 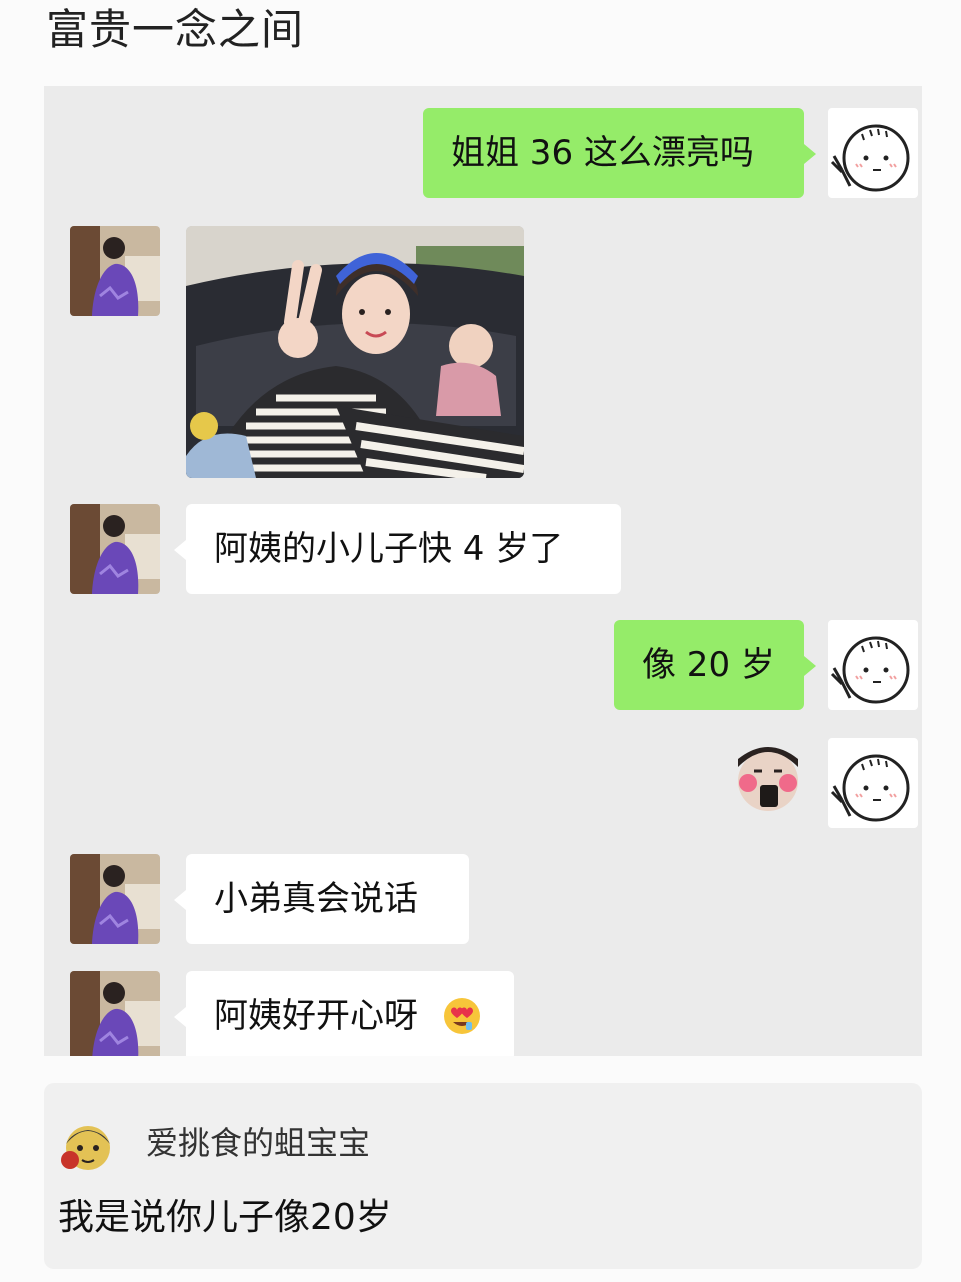 What do you see at coordinates (397, 549) in the screenshot?
I see `message-bubble-theirs: 阿姨的小儿子快 4 岁了` at bounding box center [397, 549].